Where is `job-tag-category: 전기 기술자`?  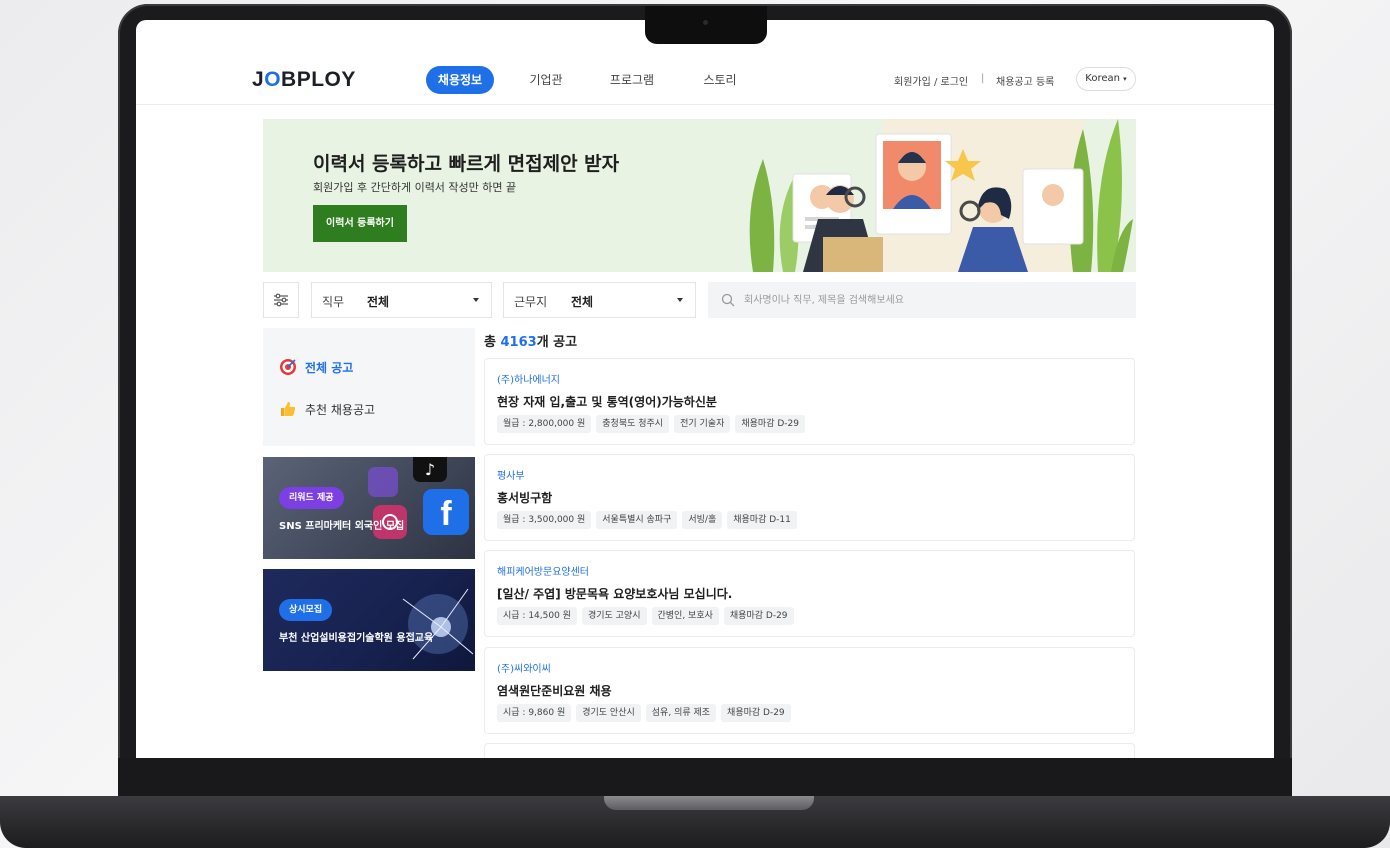
job-tag-category: 전기 기술자 is located at coordinates (702, 424).